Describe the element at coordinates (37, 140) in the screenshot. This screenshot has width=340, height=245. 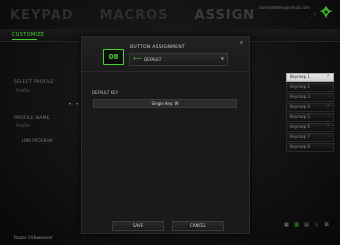
I see `link-program-toggle: LINK PROGRAM` at that location.